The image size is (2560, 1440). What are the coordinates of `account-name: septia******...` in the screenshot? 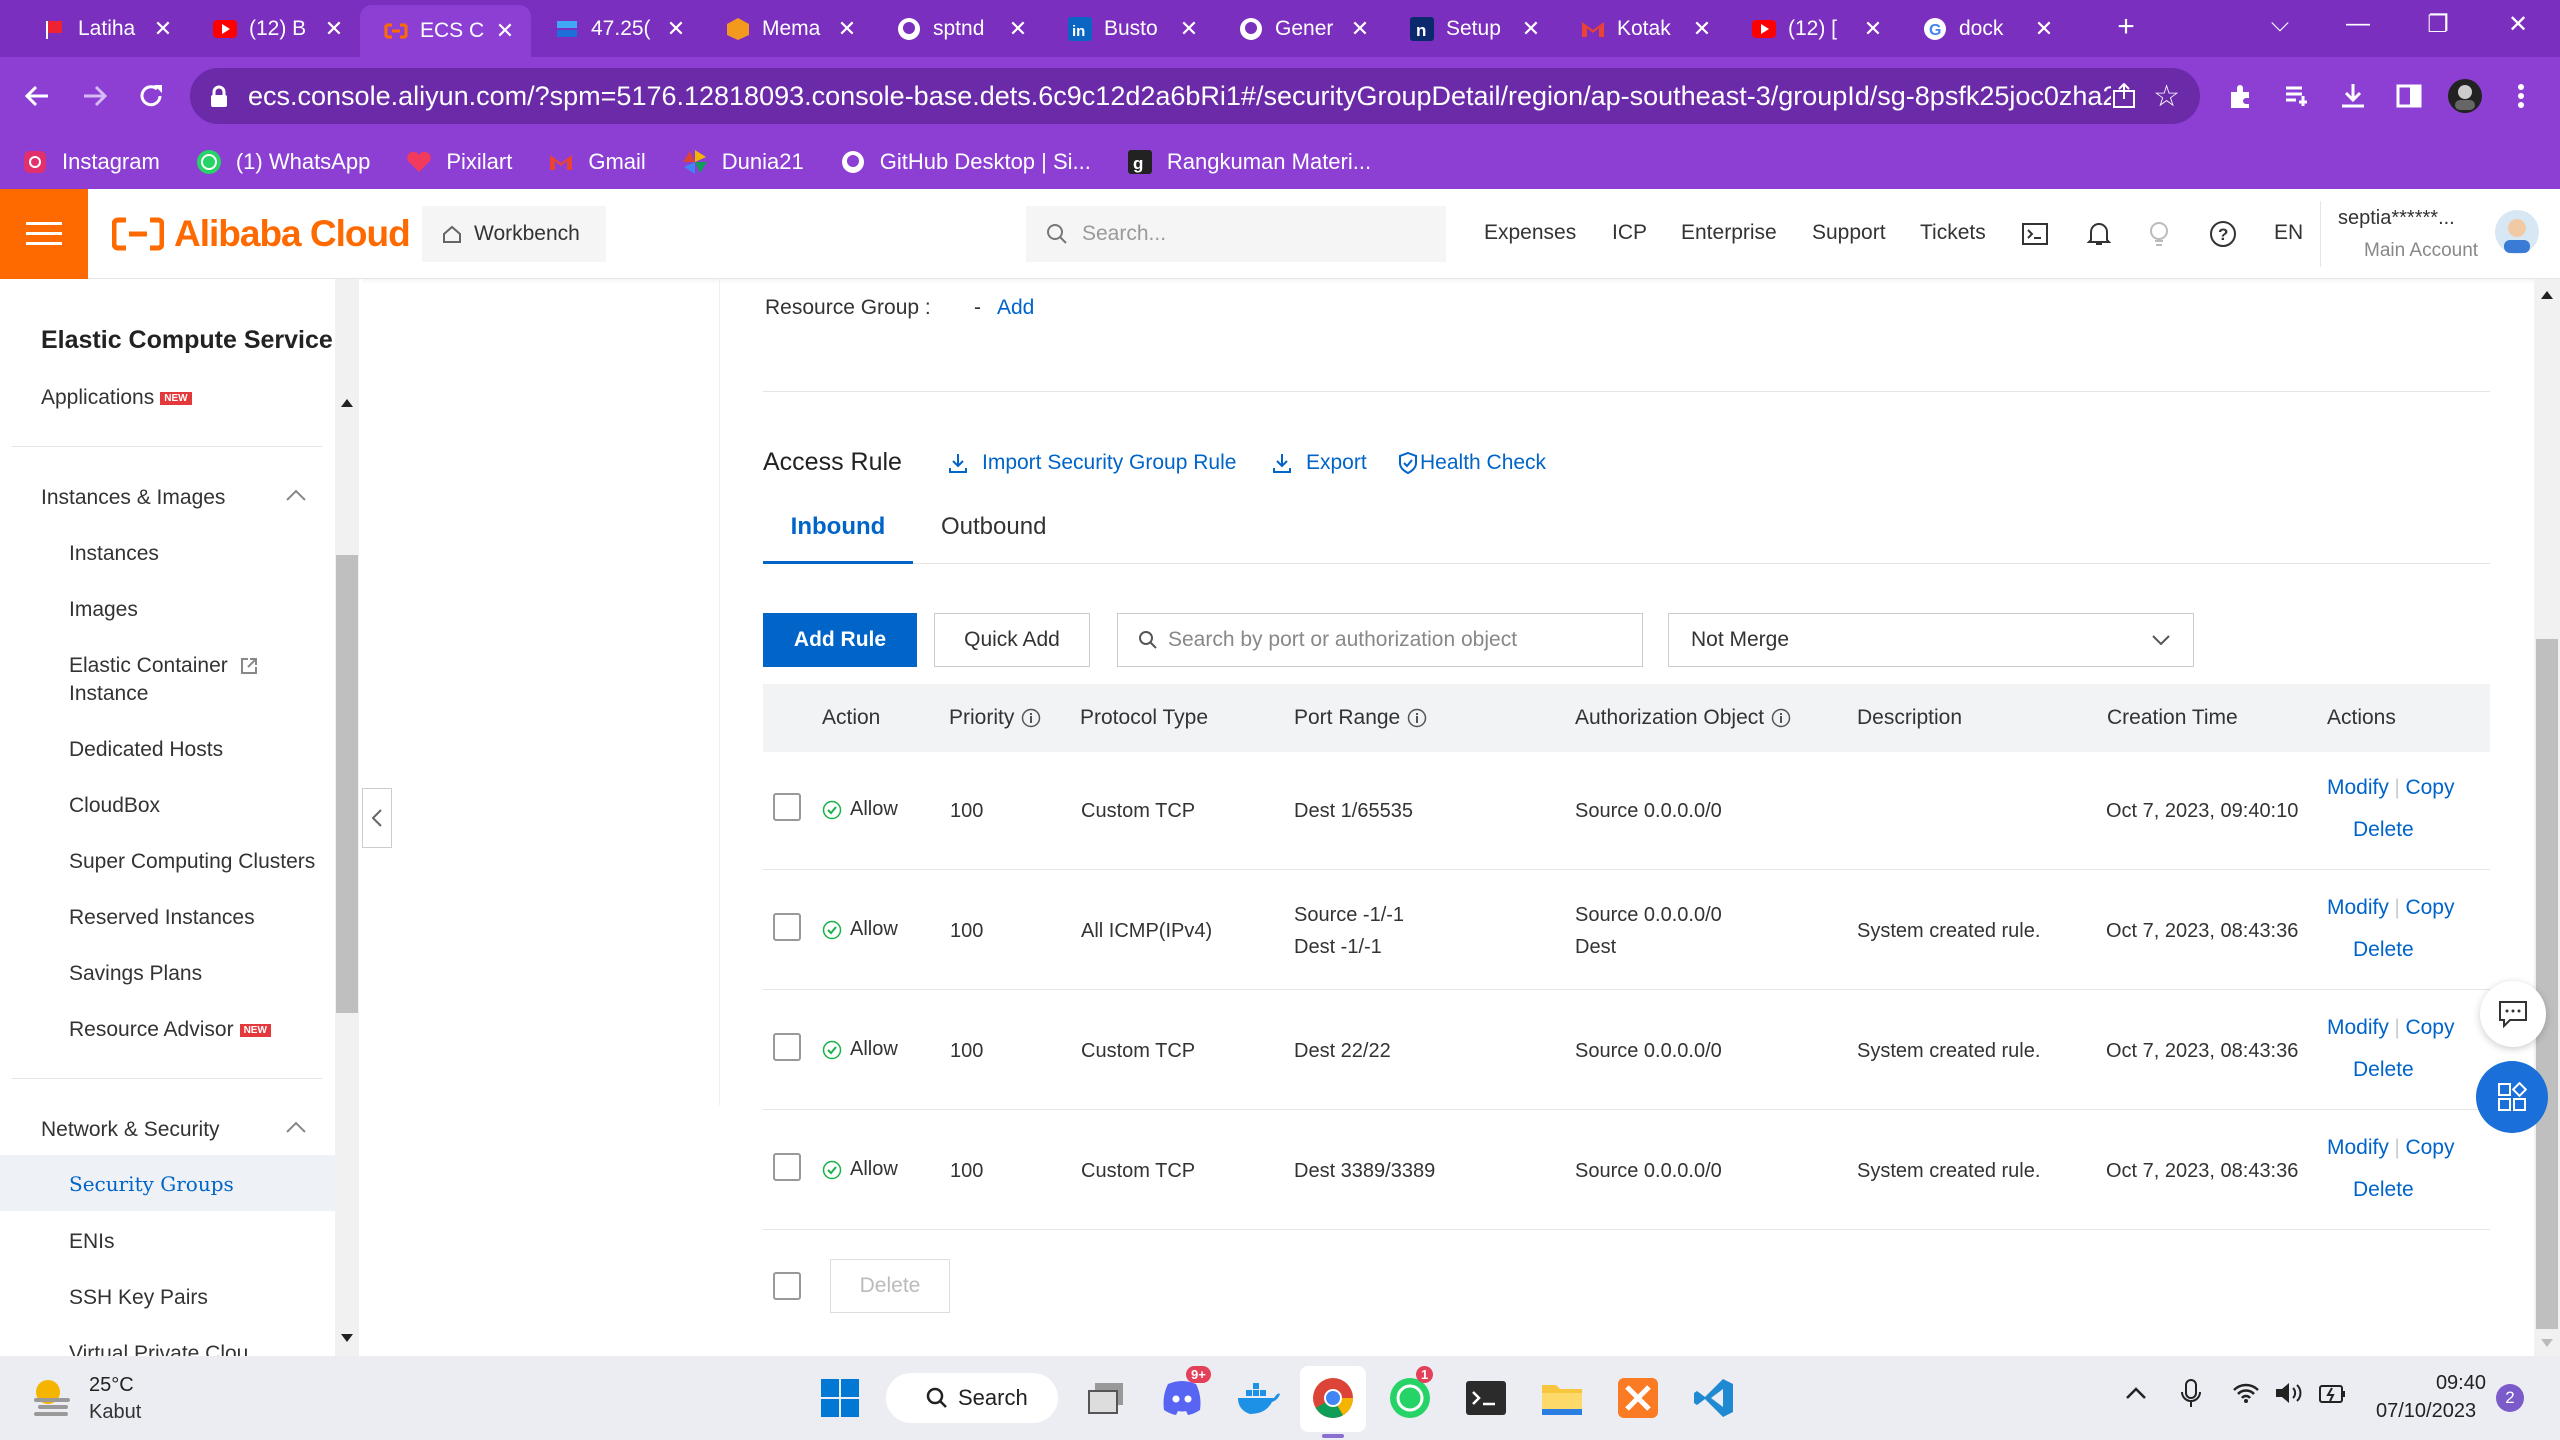 It's located at (2396, 218).